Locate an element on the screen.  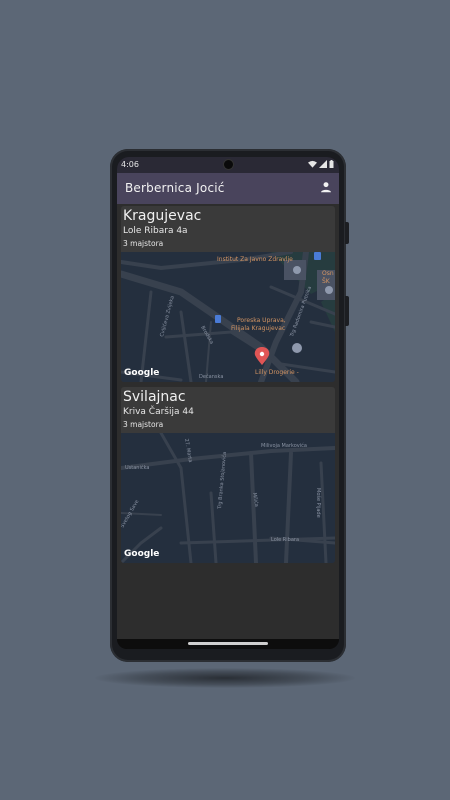
poi-label: Osn is located at coordinates (328, 273).